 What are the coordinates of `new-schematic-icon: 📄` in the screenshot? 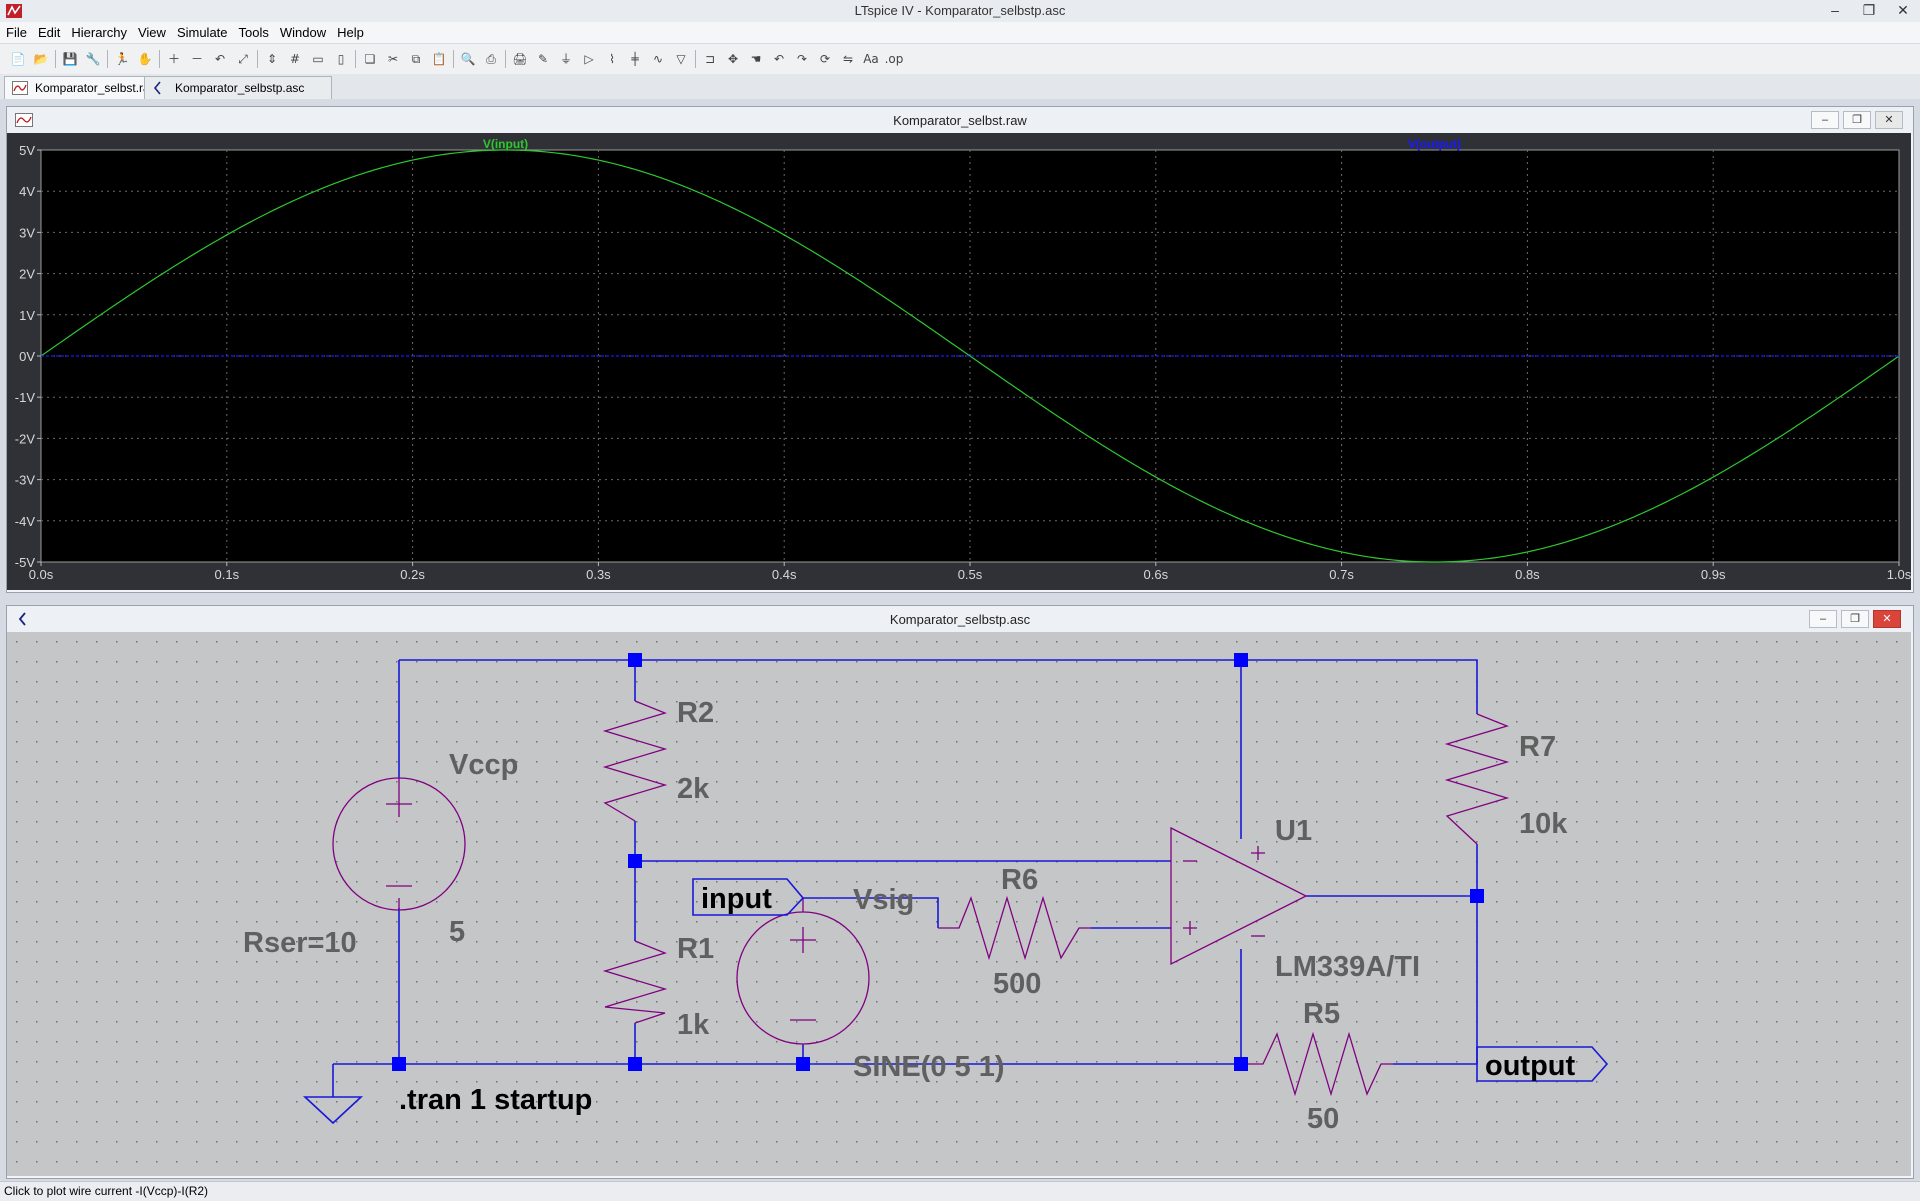 It's located at (18, 59).